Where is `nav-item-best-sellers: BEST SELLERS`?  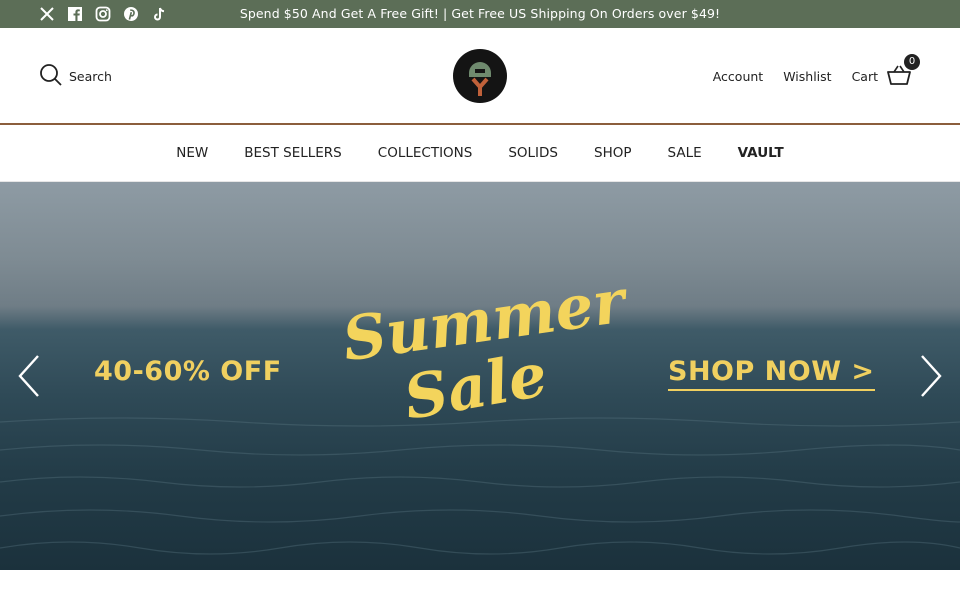 nav-item-best-sellers: BEST SELLERS is located at coordinates (293, 153).